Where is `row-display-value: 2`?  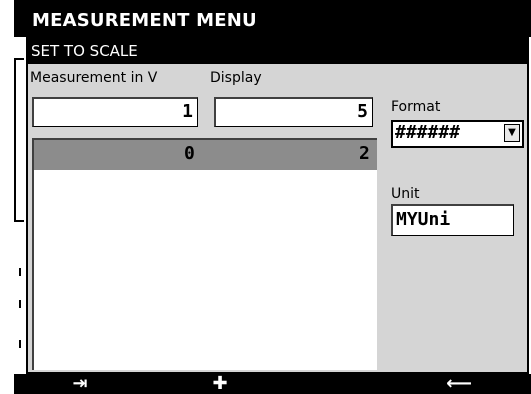
row-display-value: 2 is located at coordinates (364, 153).